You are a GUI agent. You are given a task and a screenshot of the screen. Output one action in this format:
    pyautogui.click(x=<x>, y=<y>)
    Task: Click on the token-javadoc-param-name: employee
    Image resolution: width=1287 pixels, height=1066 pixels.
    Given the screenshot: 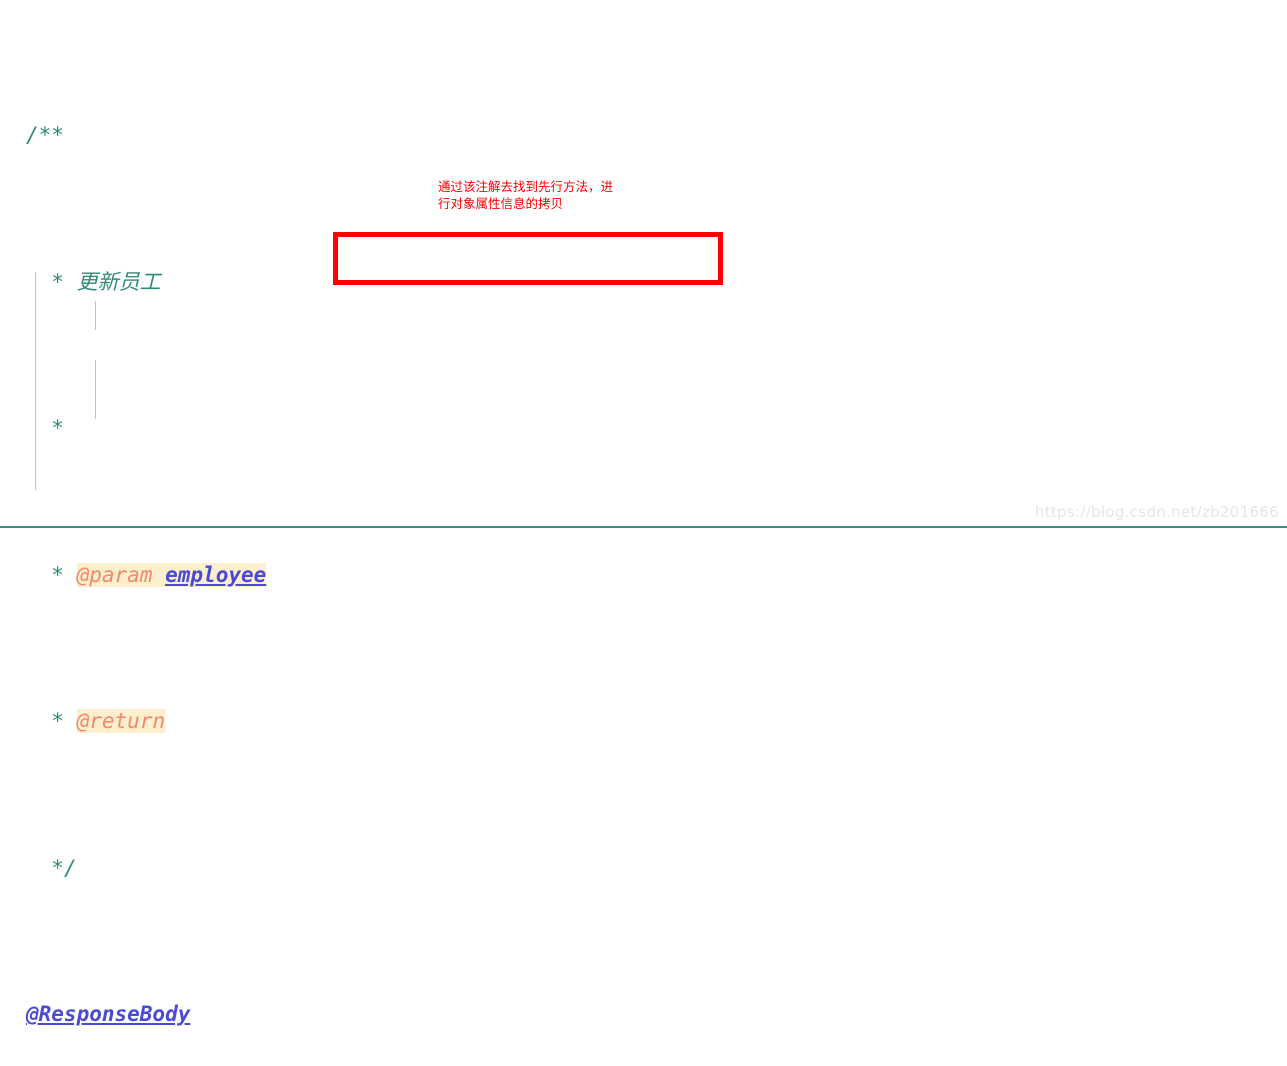 What is the action you would take?
    pyautogui.click(x=216, y=574)
    